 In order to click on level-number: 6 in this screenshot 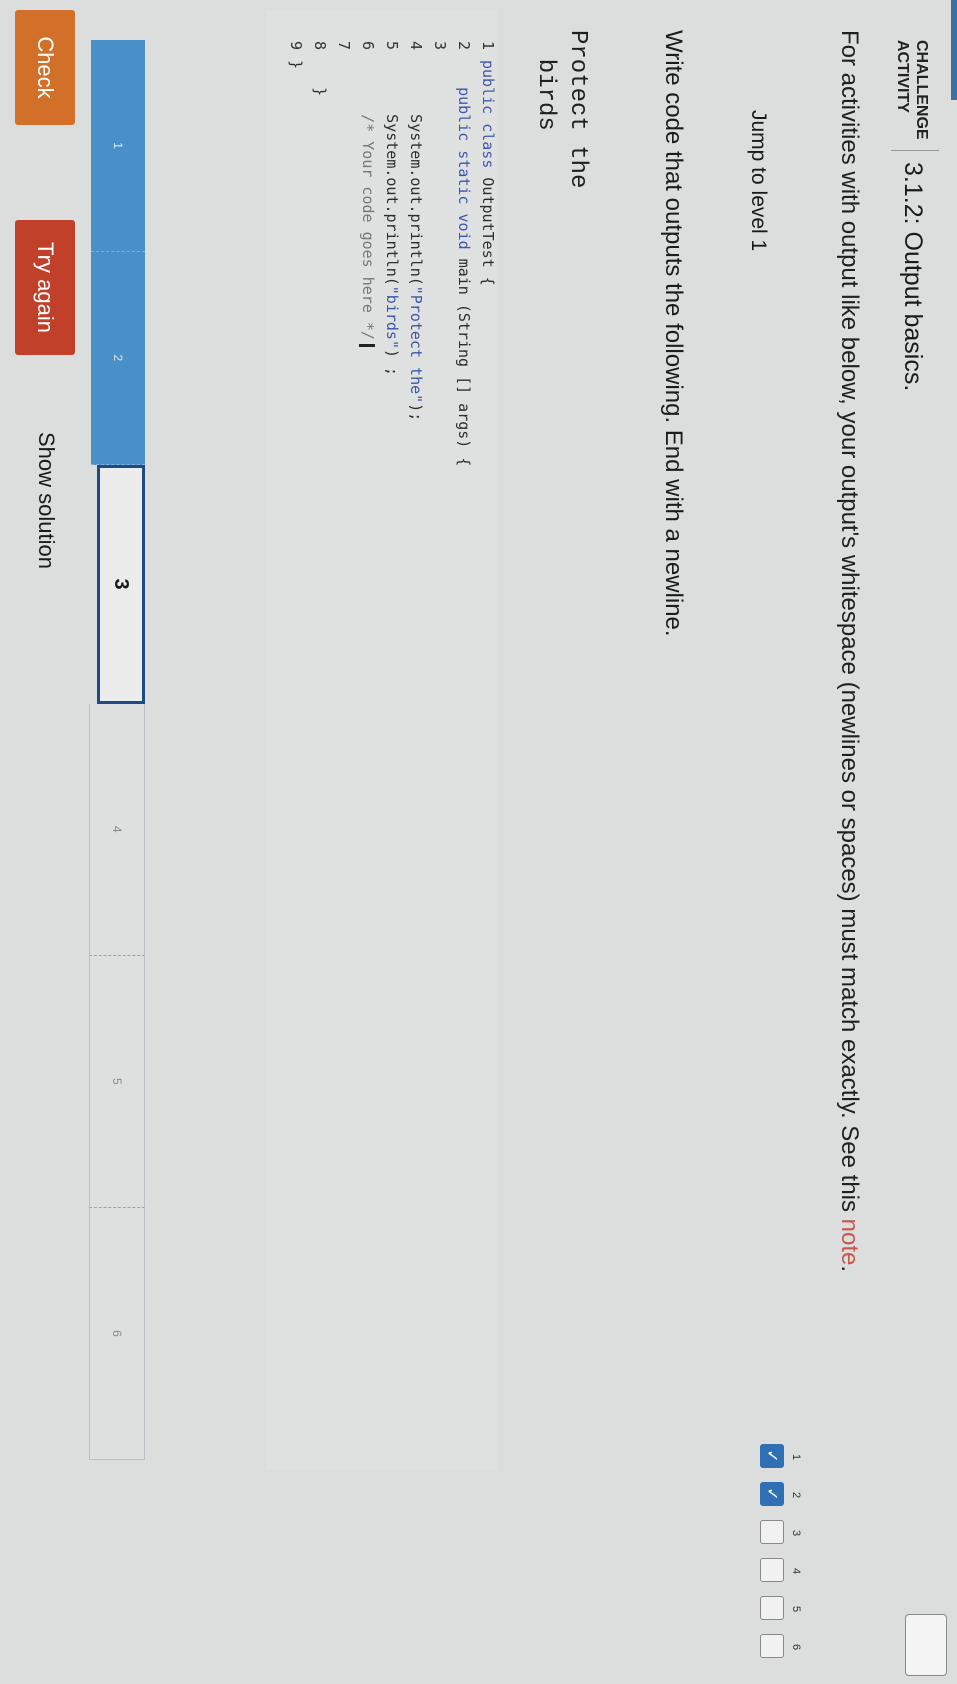, I will do `click(796, 1647)`.